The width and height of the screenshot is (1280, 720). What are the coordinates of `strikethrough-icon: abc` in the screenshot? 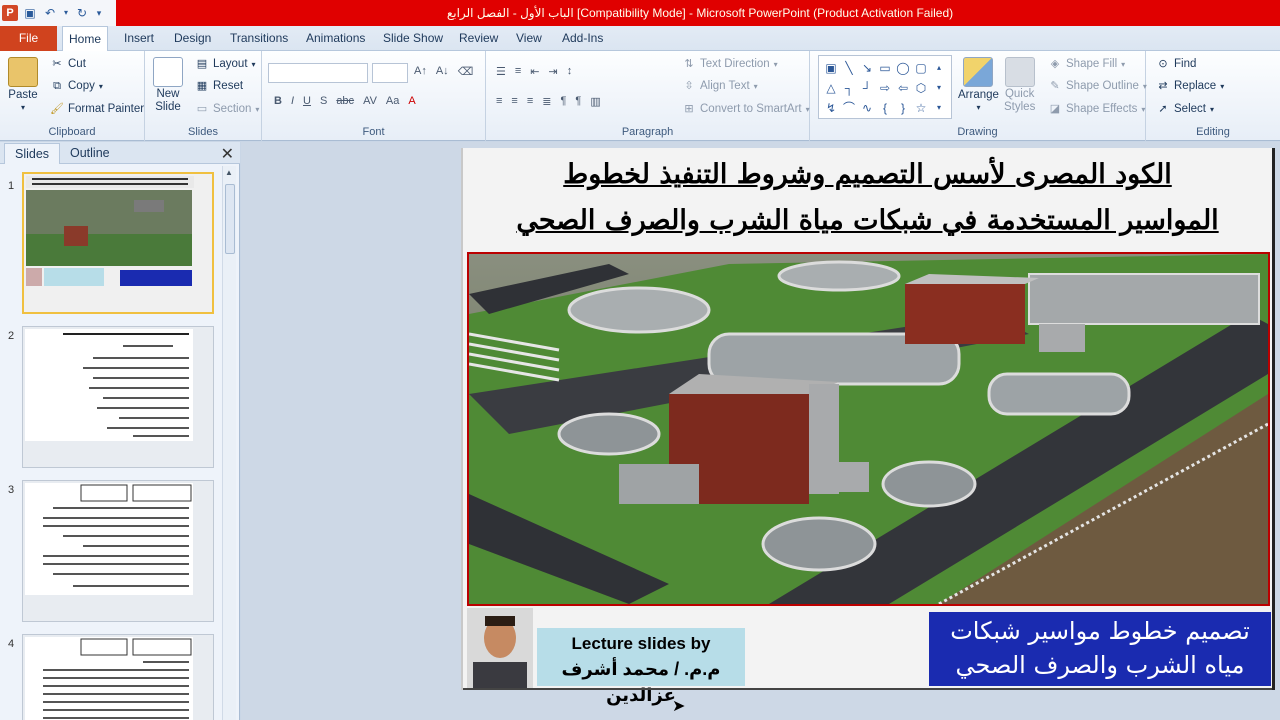 It's located at (345, 101).